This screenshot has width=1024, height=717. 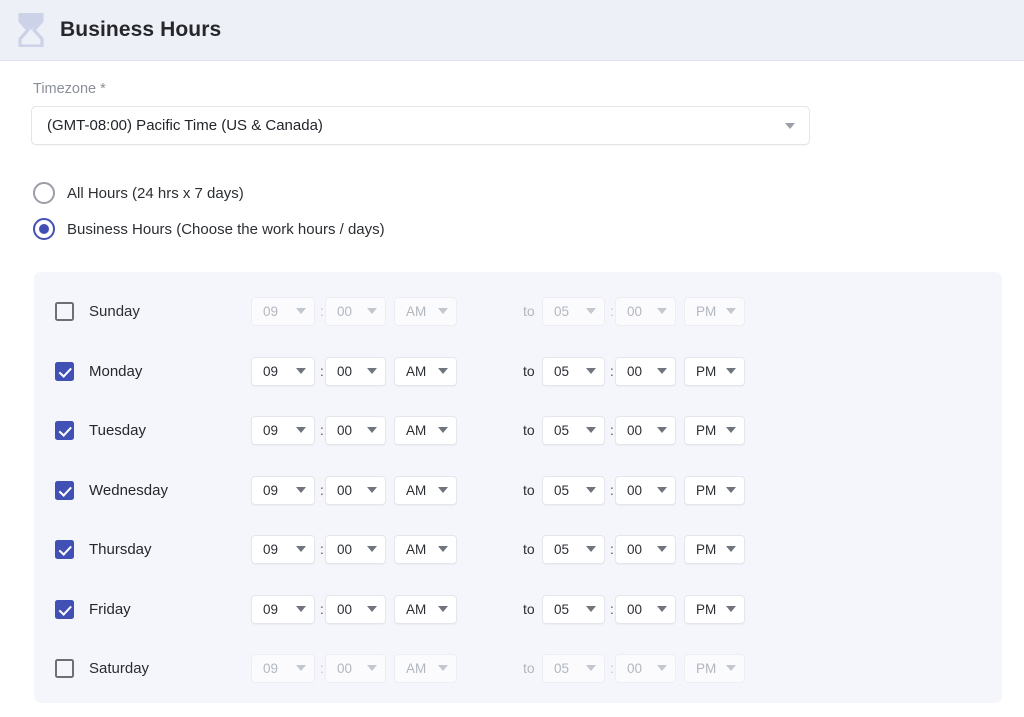 I want to click on start-minute-select-thursday: 00, so click(x=355, y=549).